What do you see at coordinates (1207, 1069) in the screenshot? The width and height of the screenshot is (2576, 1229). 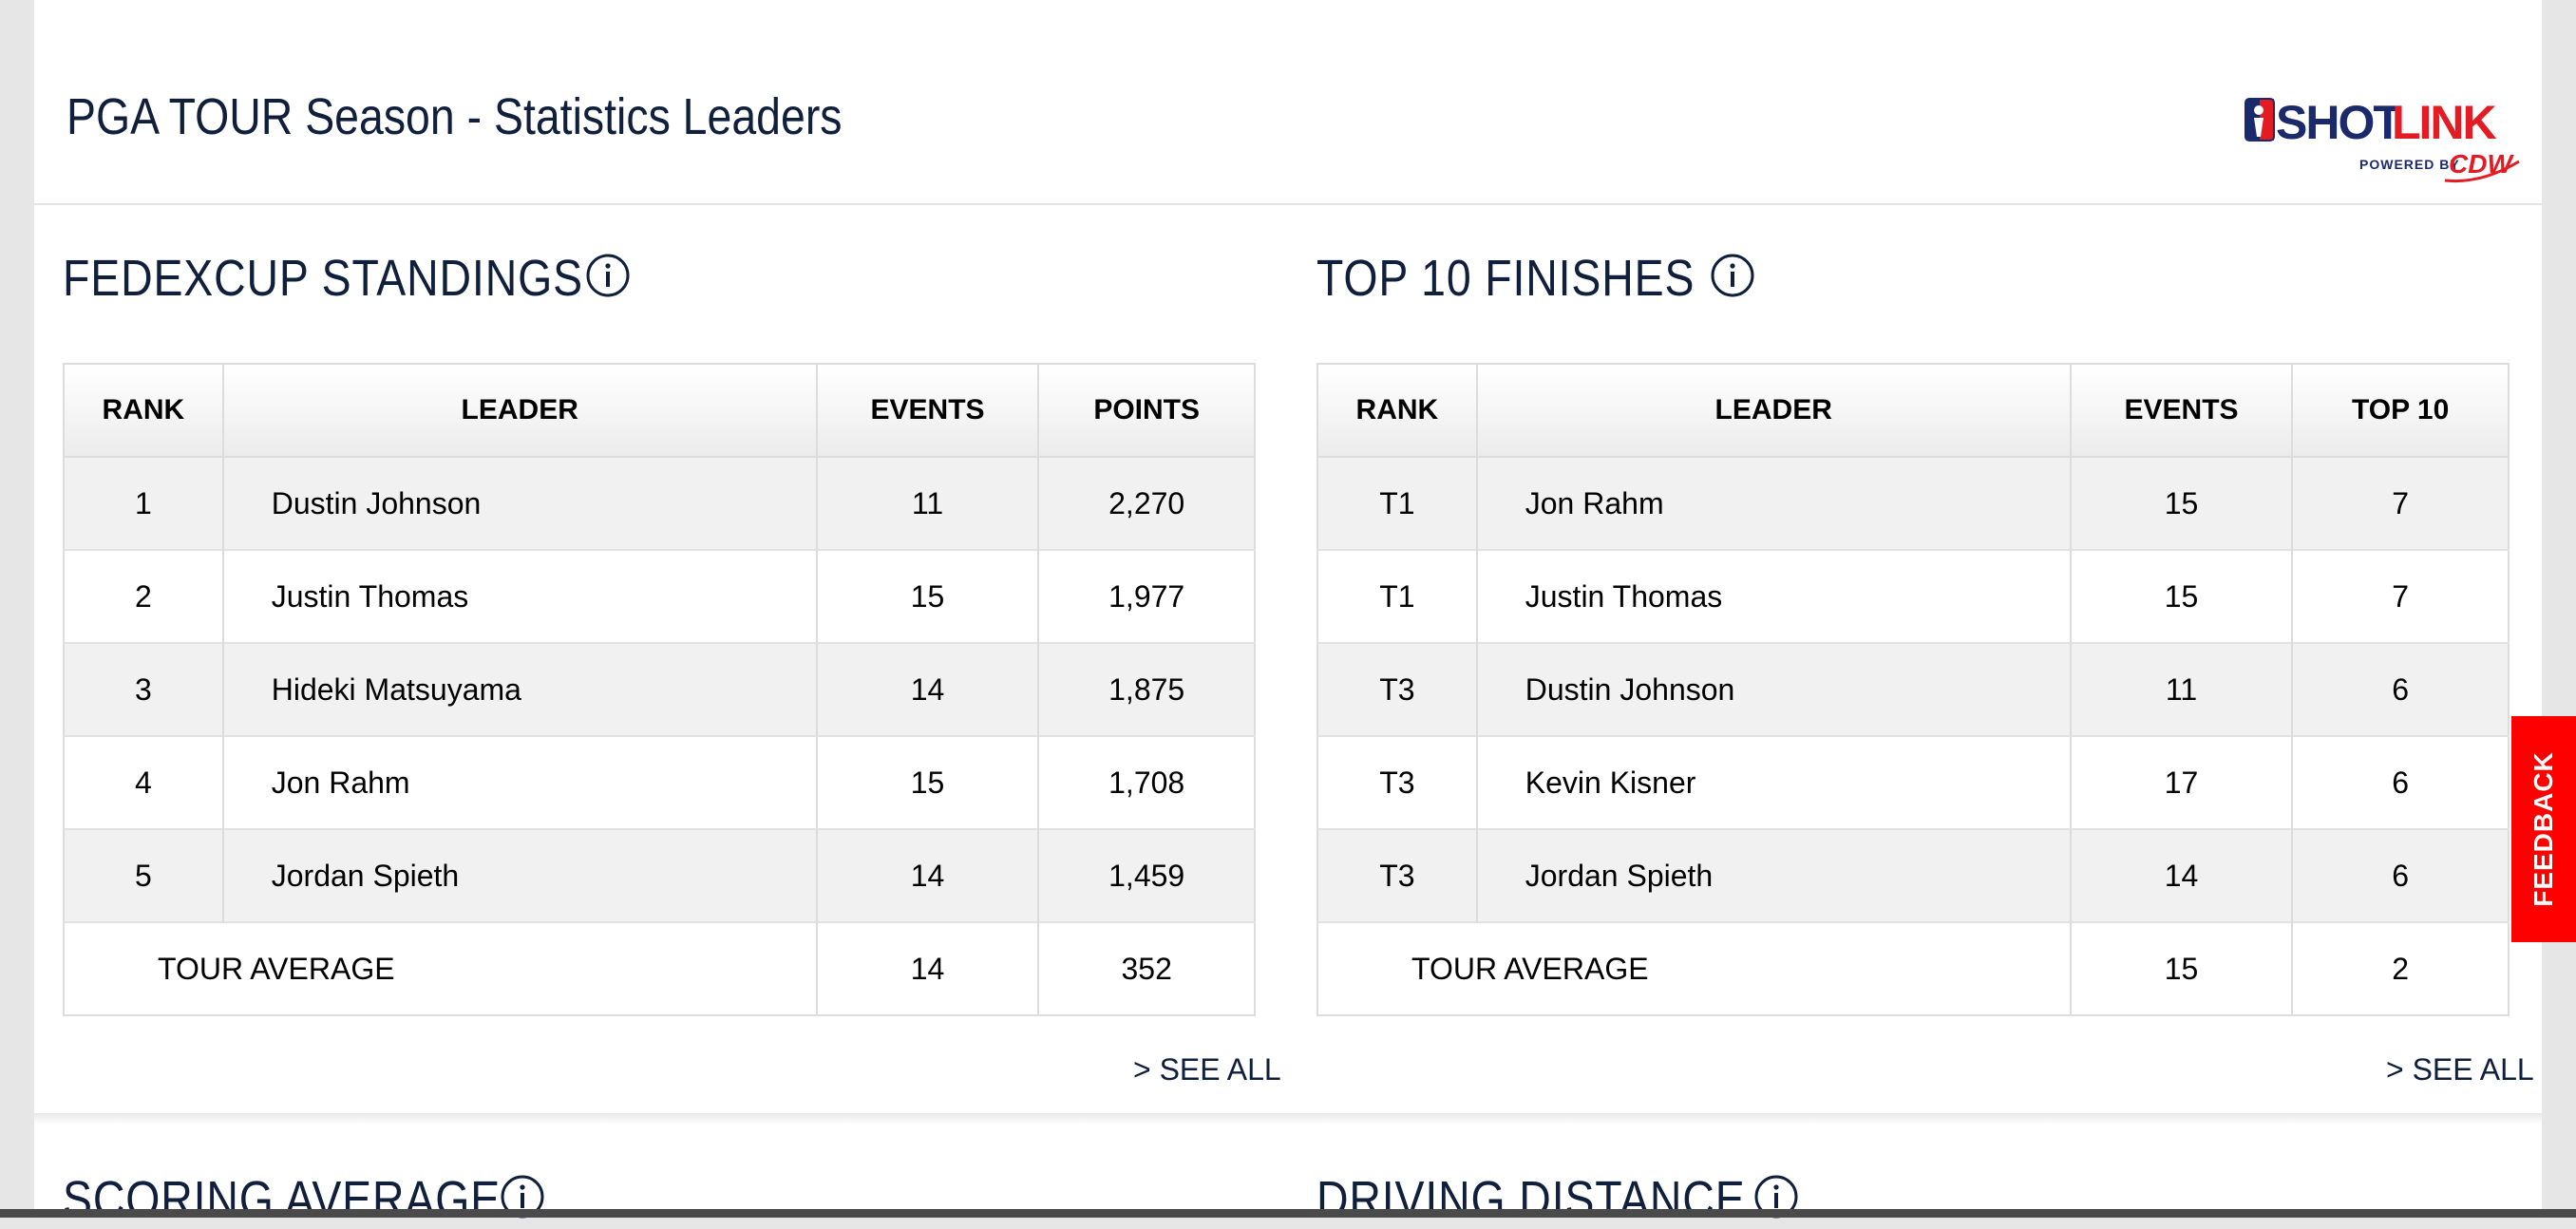 I see `see-all-link-fedexcup: > SEE ALL` at bounding box center [1207, 1069].